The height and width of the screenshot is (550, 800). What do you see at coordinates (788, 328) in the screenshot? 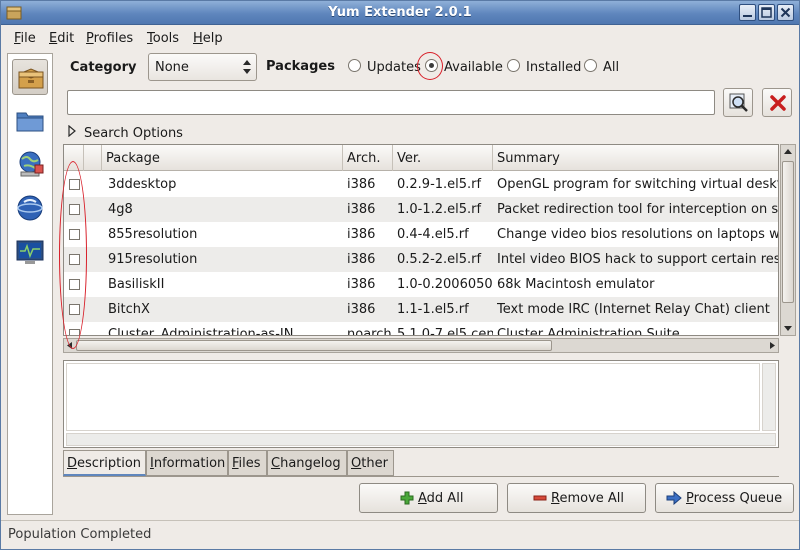
I see `scroll-down-icon` at bounding box center [788, 328].